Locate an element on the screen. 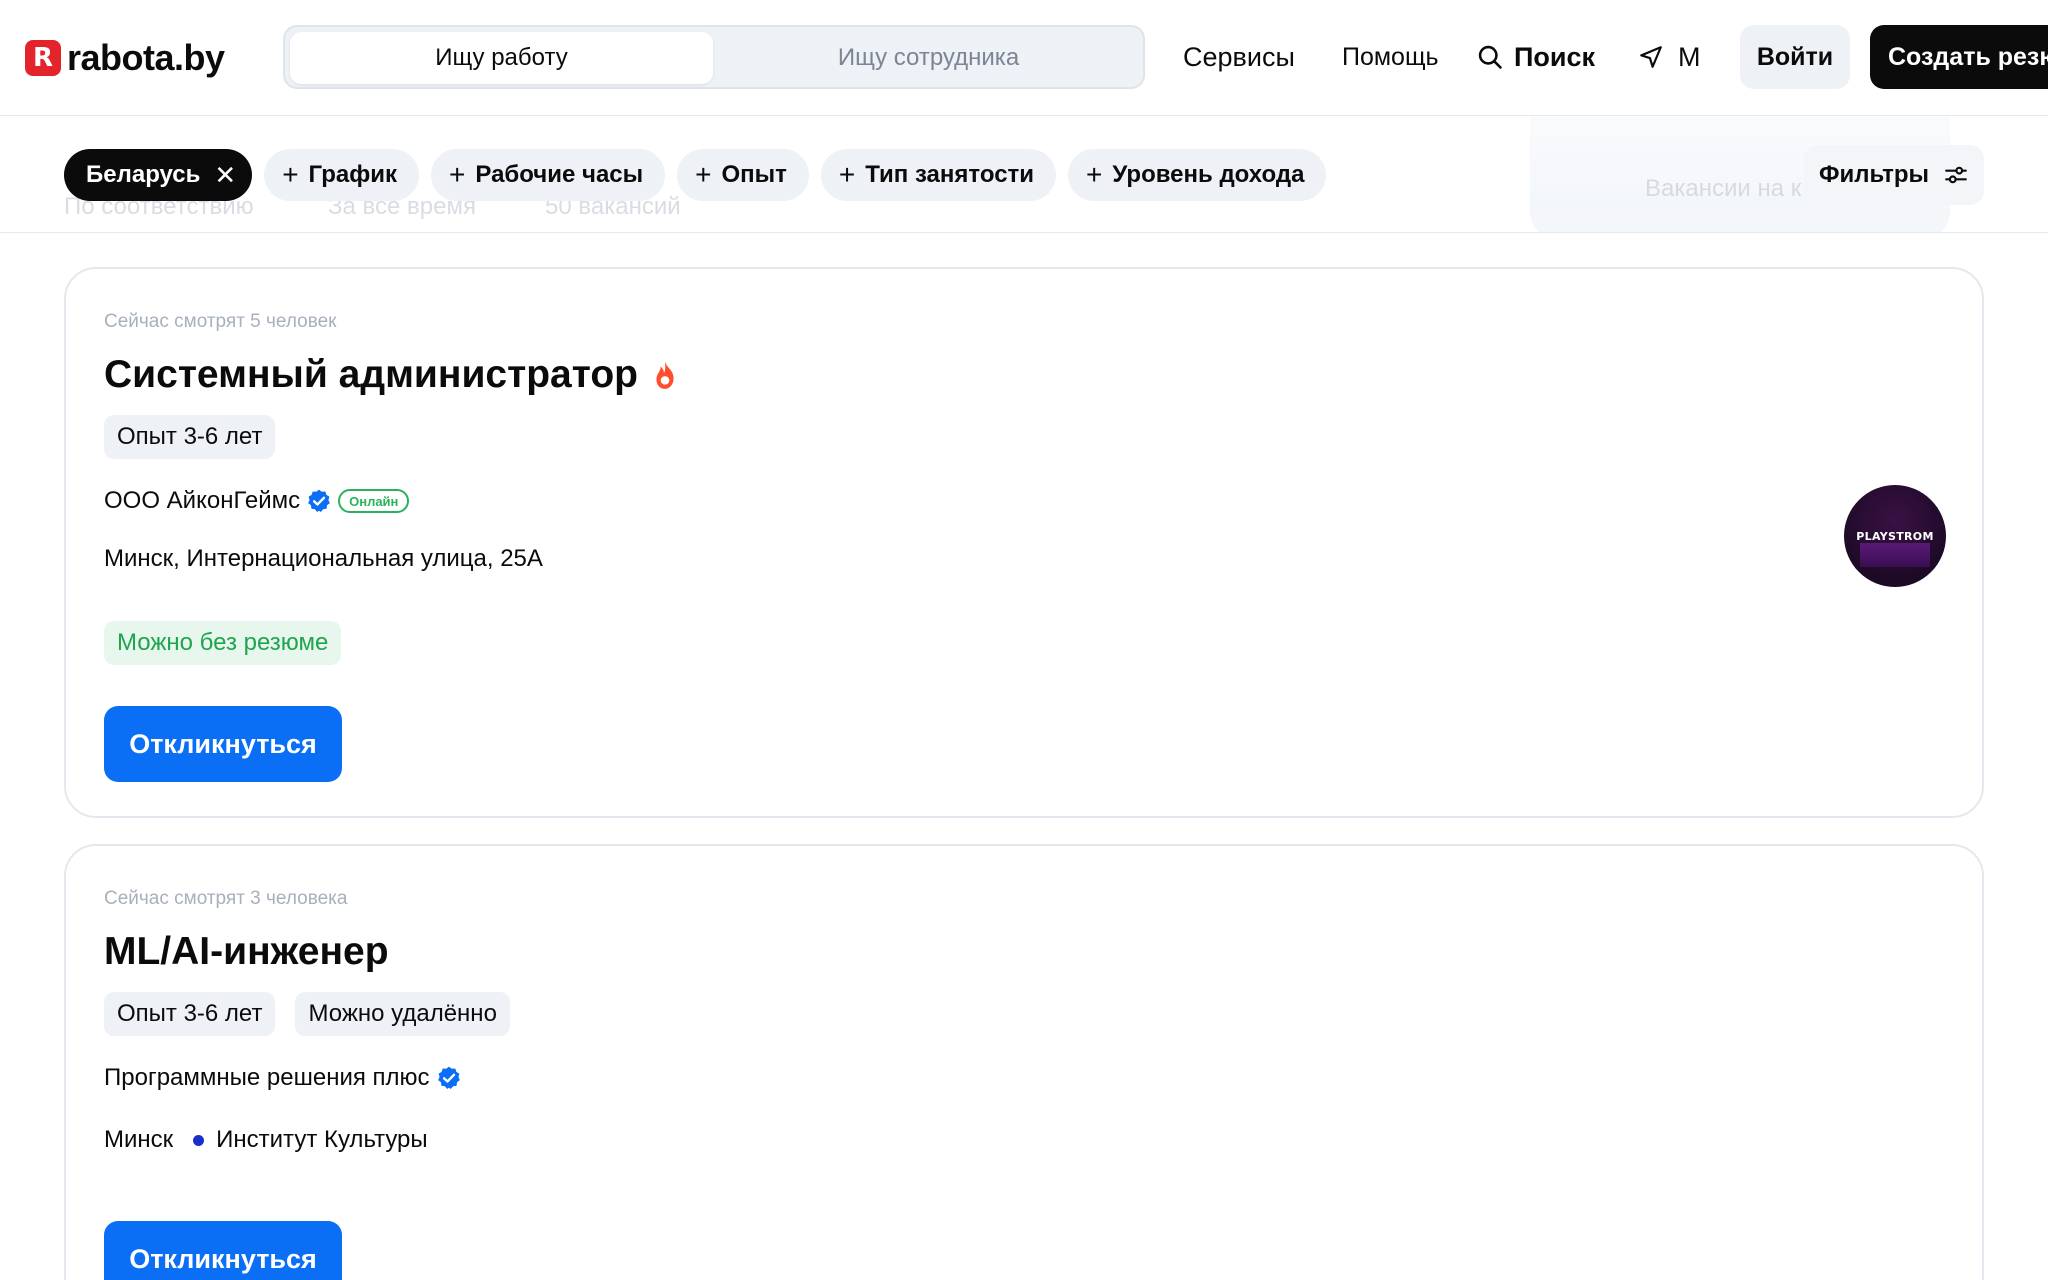 The height and width of the screenshot is (1280, 2048). chip-income-label: Уровень дохода is located at coordinates (1208, 174).